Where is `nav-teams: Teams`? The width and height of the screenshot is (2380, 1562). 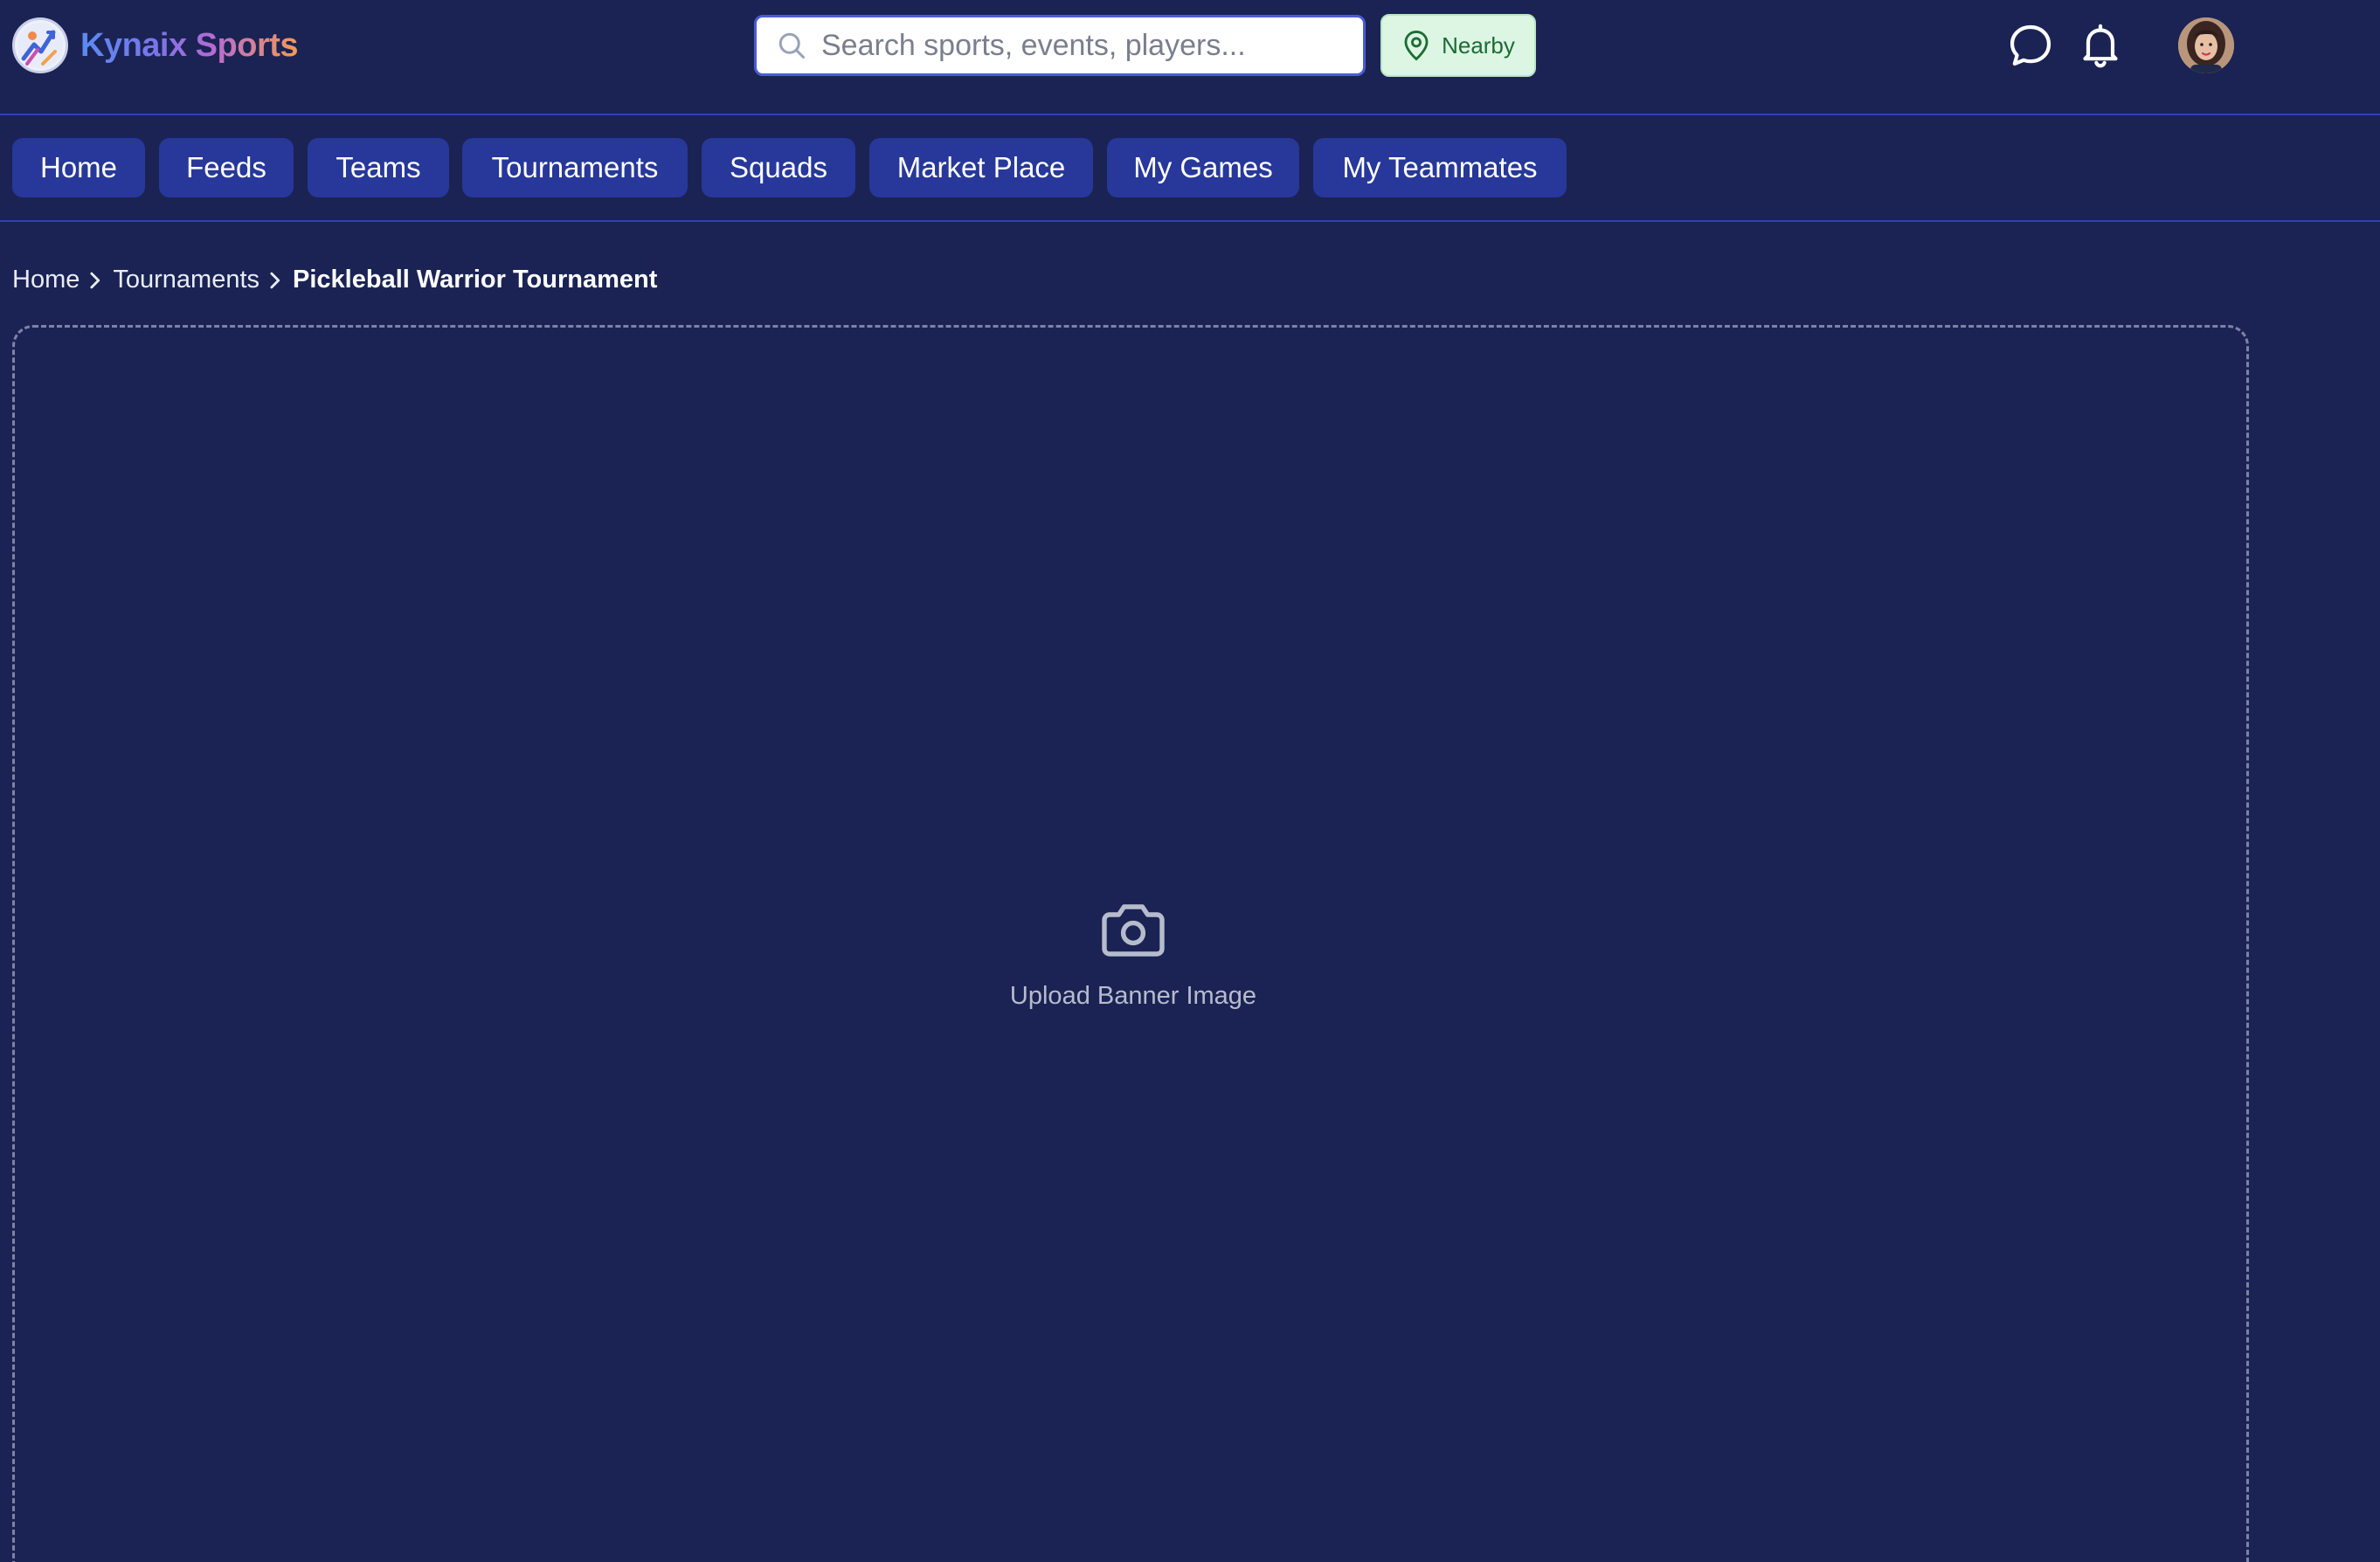
nav-teams: Teams is located at coordinates (378, 167).